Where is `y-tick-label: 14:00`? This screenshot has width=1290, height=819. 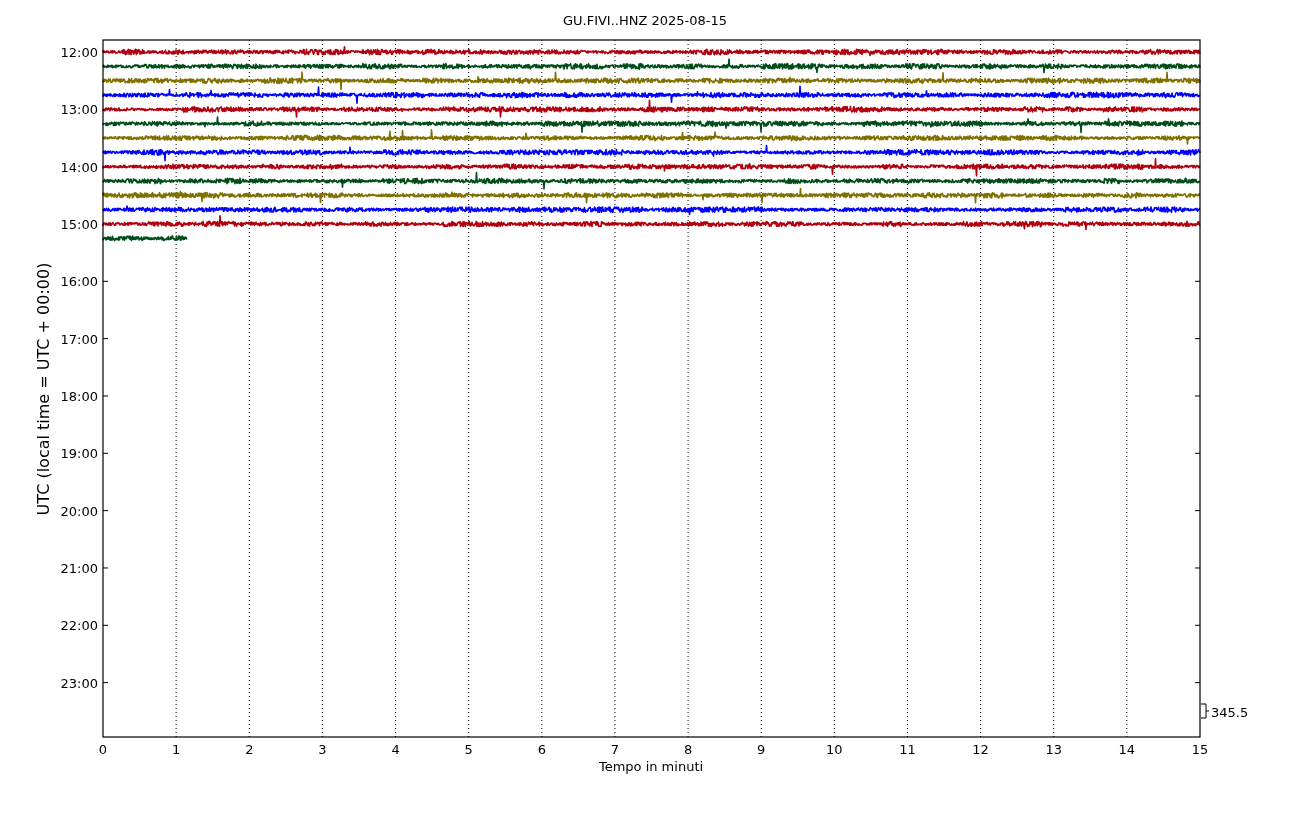
y-tick-label: 14:00 is located at coordinates (79, 167).